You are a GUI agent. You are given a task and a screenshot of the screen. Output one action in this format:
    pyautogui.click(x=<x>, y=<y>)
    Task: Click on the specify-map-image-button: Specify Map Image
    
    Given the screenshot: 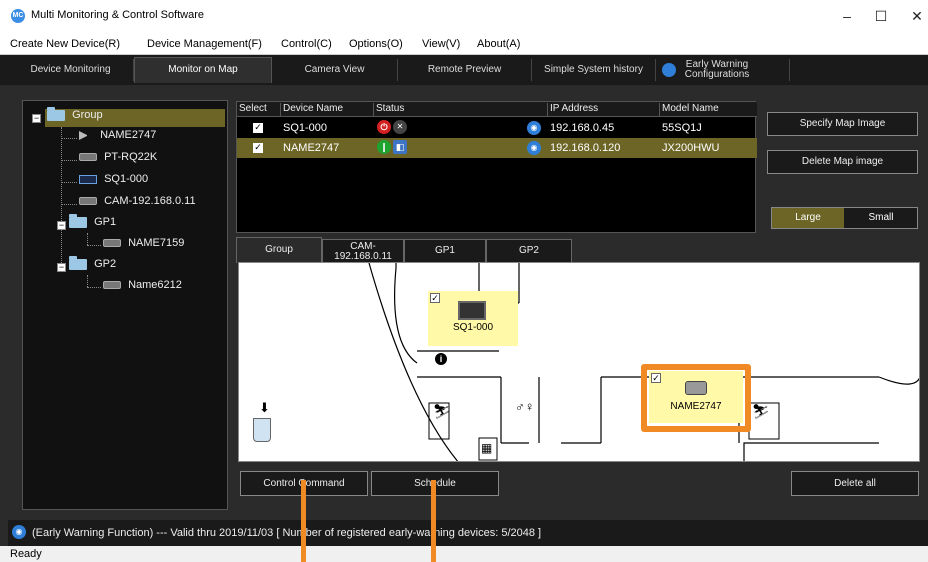 What is the action you would take?
    pyautogui.click(x=842, y=124)
    